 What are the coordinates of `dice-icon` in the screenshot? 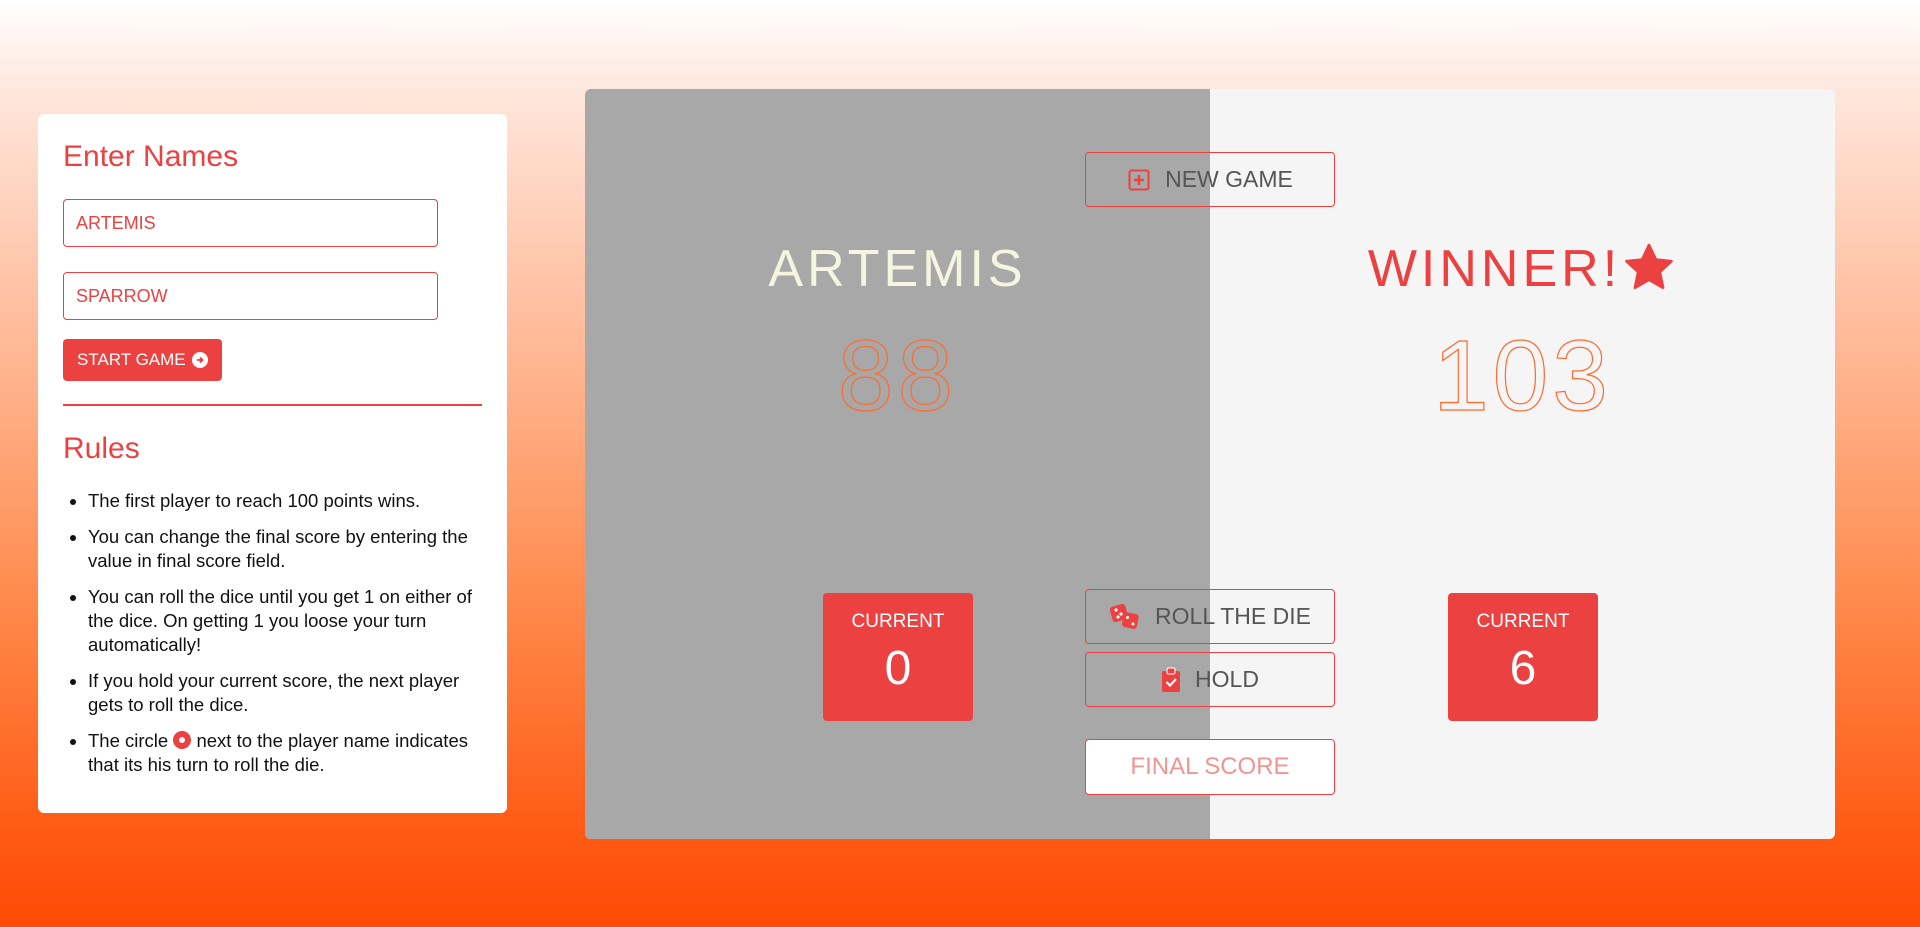 It's located at (1124, 616).